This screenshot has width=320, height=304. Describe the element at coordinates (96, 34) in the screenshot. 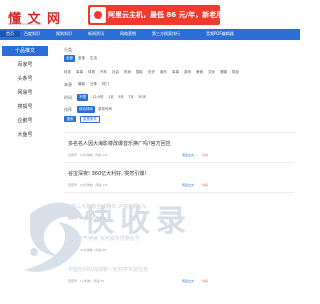

I see `nav-item-news: 新闻资讯` at that location.